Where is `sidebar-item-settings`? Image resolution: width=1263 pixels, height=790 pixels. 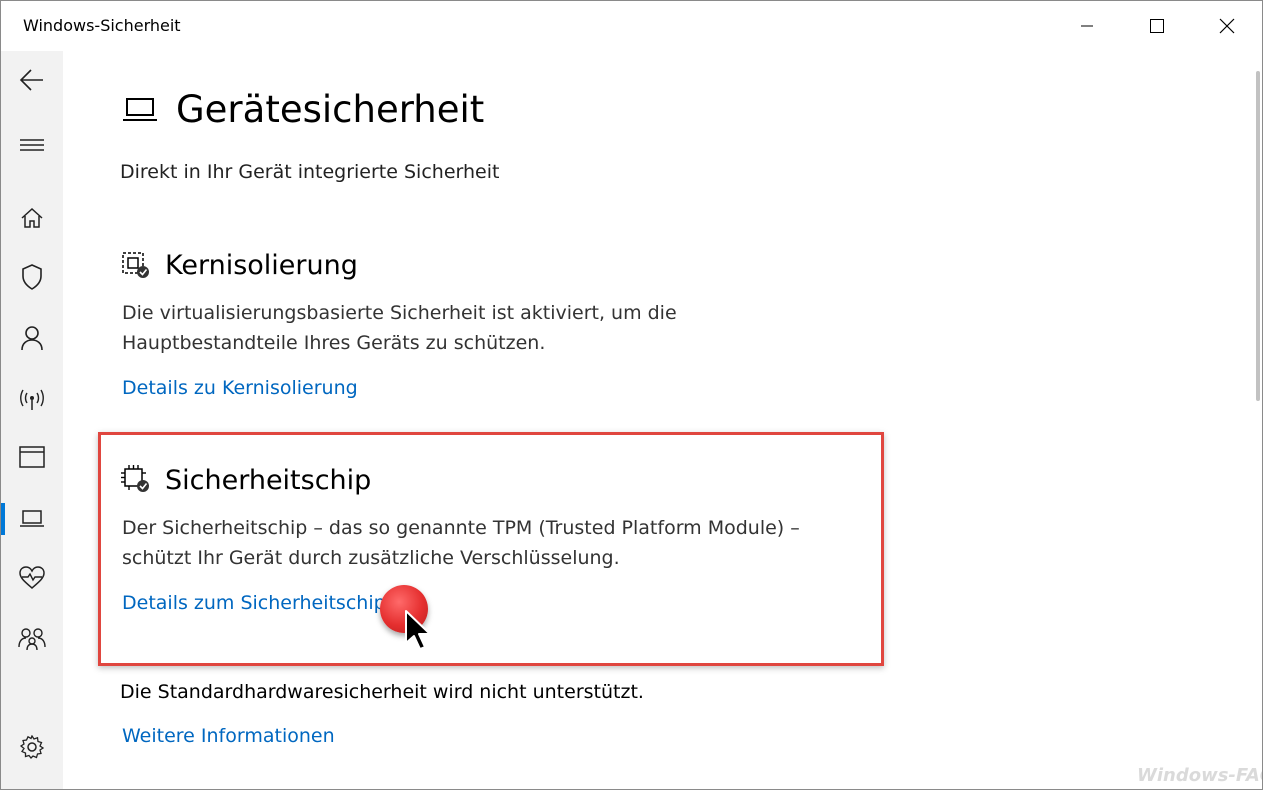
sidebar-item-settings is located at coordinates (32, 747).